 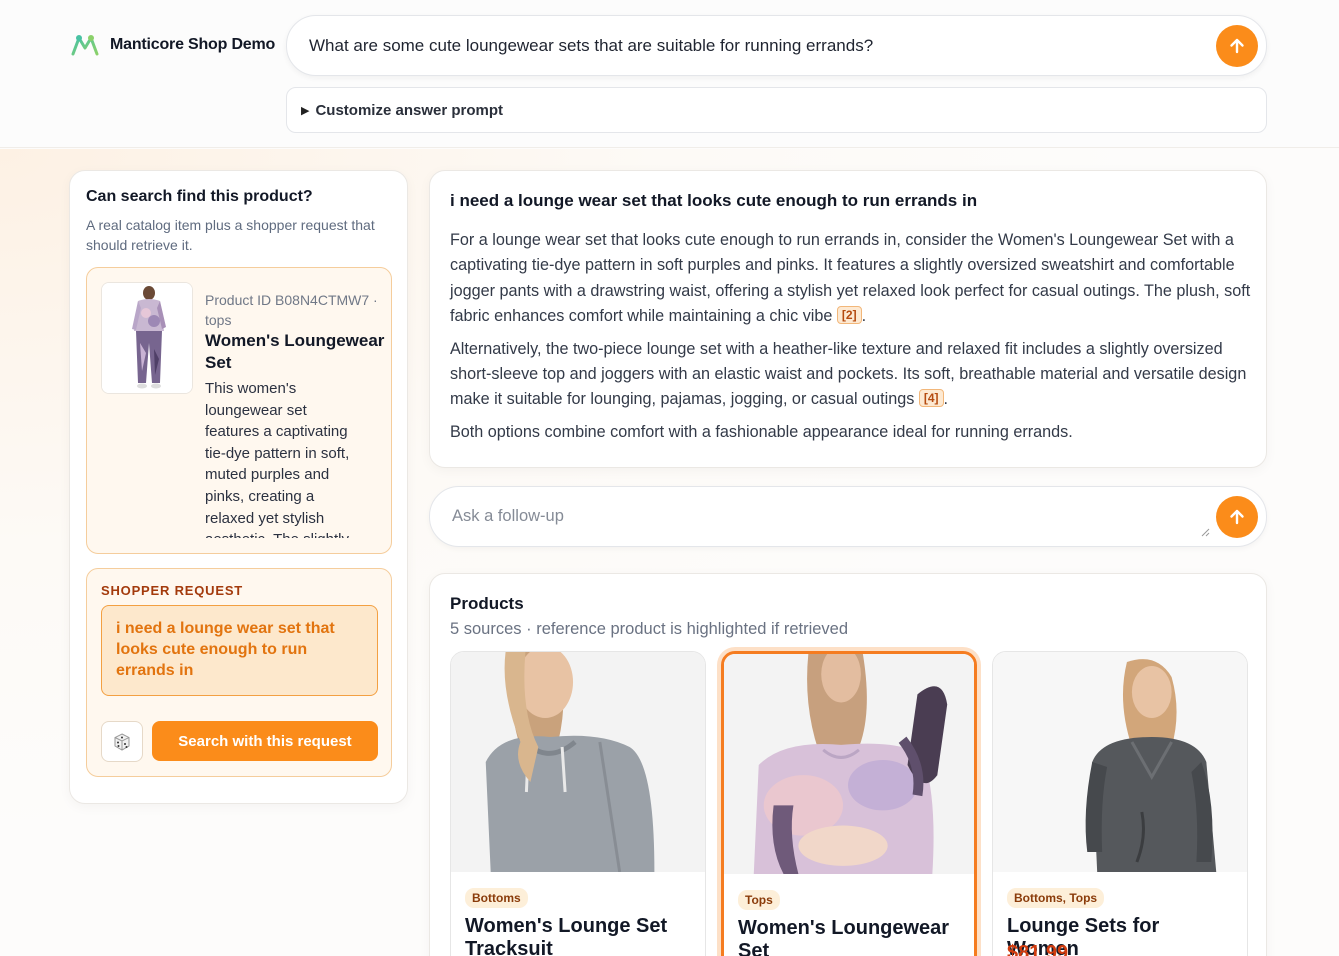 What do you see at coordinates (409, 110) in the screenshot?
I see `customize-prompt-label: Customize answer prompt` at bounding box center [409, 110].